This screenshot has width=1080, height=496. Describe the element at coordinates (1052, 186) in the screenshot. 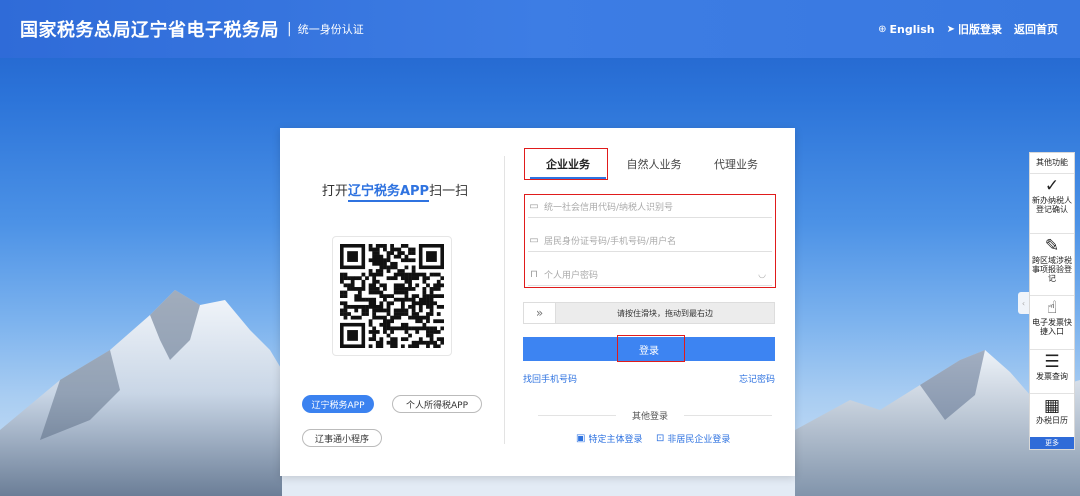

I see `check-icon: ✓` at that location.